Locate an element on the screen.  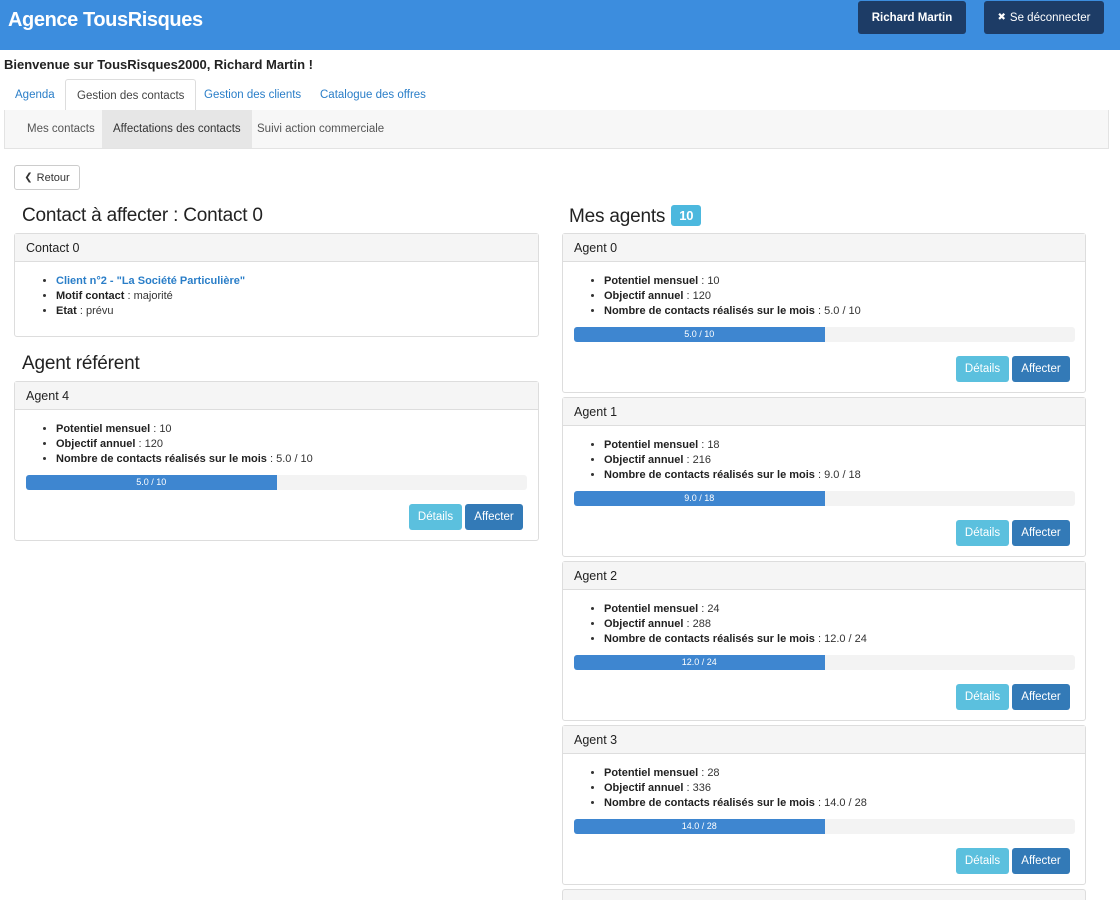
progress-bar: 9.0 / 18 is located at coordinates (824, 498).